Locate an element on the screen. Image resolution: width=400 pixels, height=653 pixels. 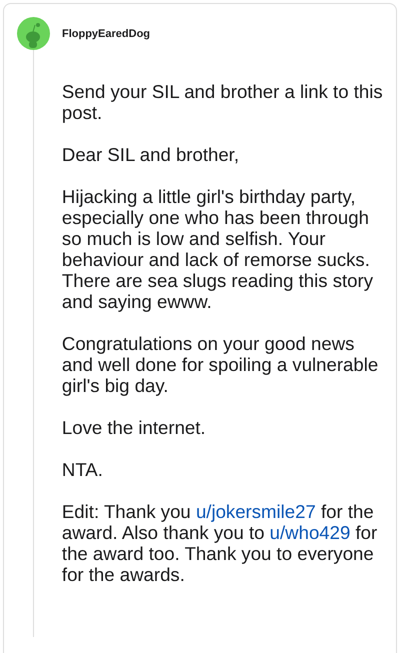
user-link: u/who429 is located at coordinates (310, 532).